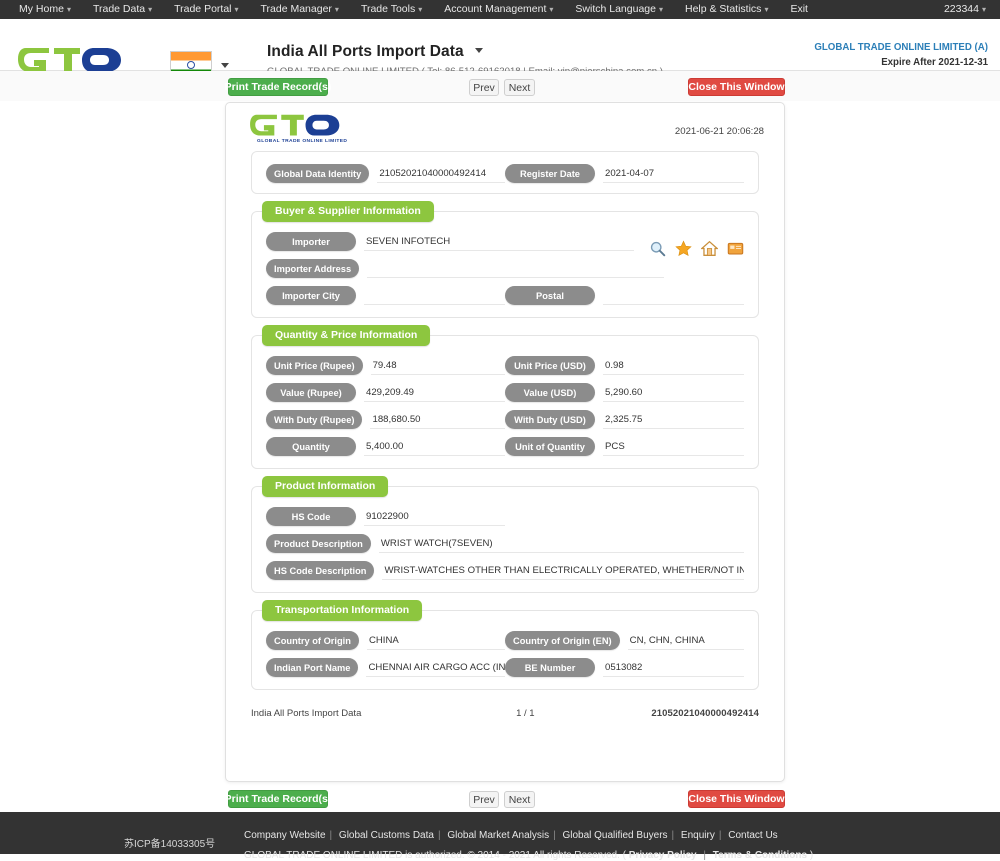  What do you see at coordinates (673, 393) in the screenshot?
I see `field-value: 5,290.60` at bounding box center [673, 393].